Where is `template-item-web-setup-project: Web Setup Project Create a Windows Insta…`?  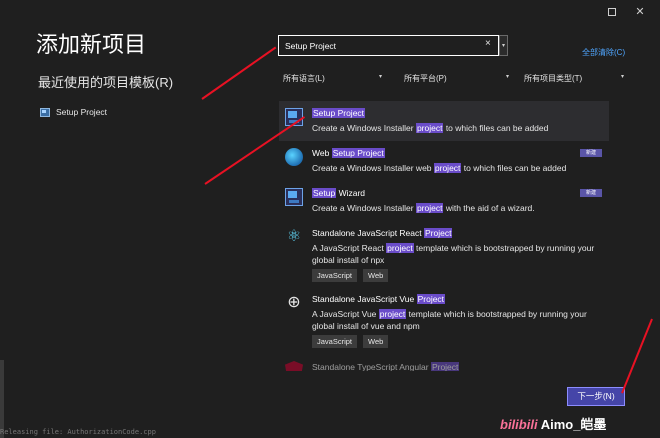 template-item-web-setup-project: Web Setup Project Create a Windows Insta… is located at coordinates (444, 161).